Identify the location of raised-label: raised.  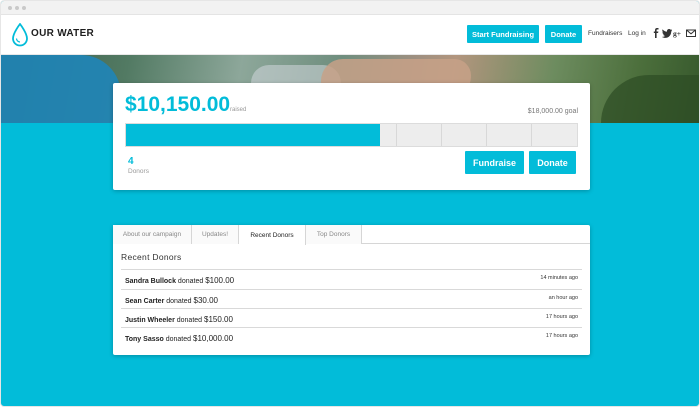
(238, 110).